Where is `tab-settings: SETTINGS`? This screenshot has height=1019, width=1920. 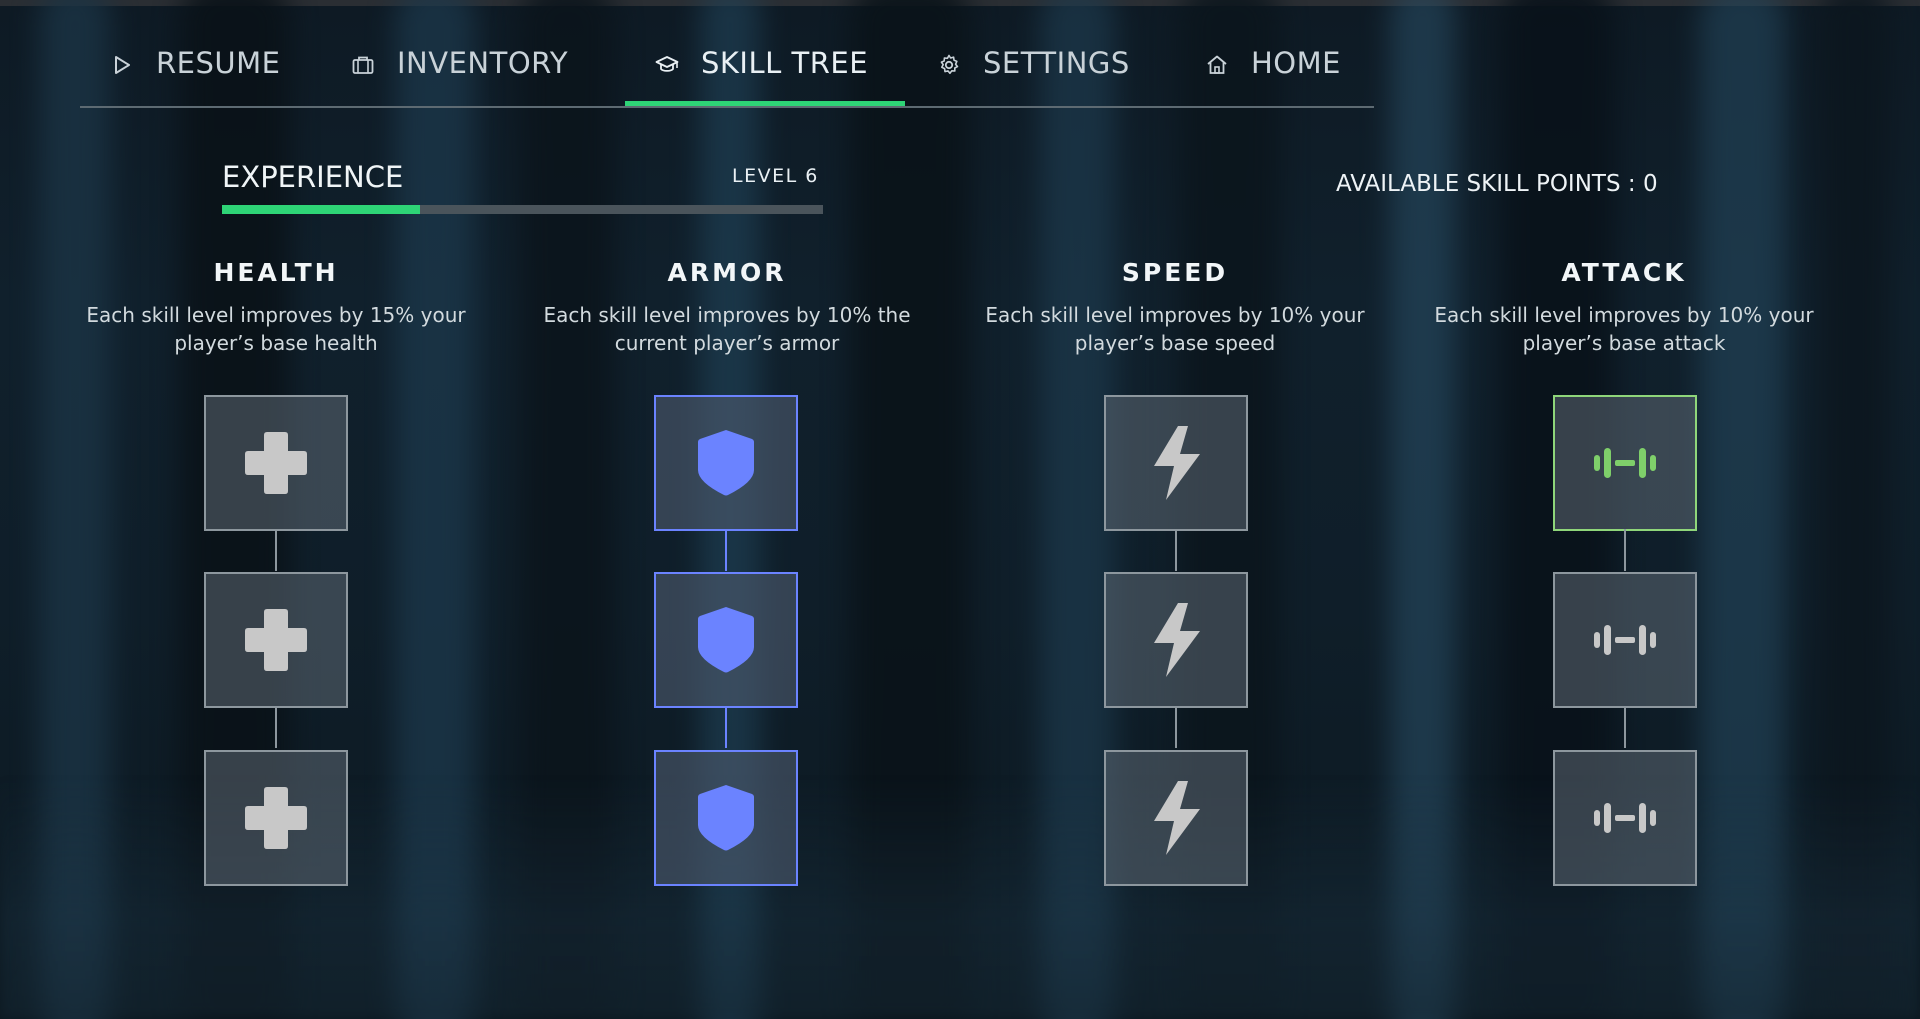
tab-settings: SETTINGS is located at coordinates (1033, 75).